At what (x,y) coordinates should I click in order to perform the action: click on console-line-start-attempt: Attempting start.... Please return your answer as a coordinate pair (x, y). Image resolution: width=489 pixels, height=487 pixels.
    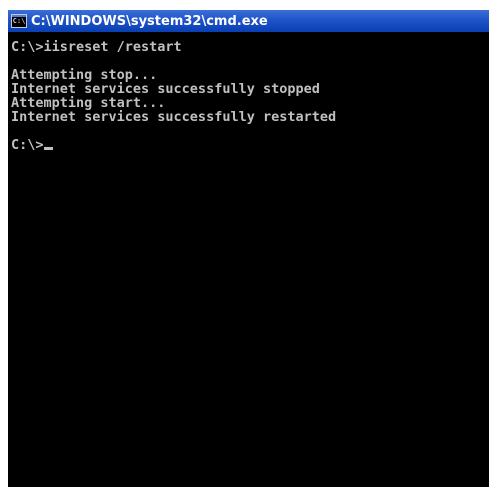
    Looking at the image, I should click on (88, 103).